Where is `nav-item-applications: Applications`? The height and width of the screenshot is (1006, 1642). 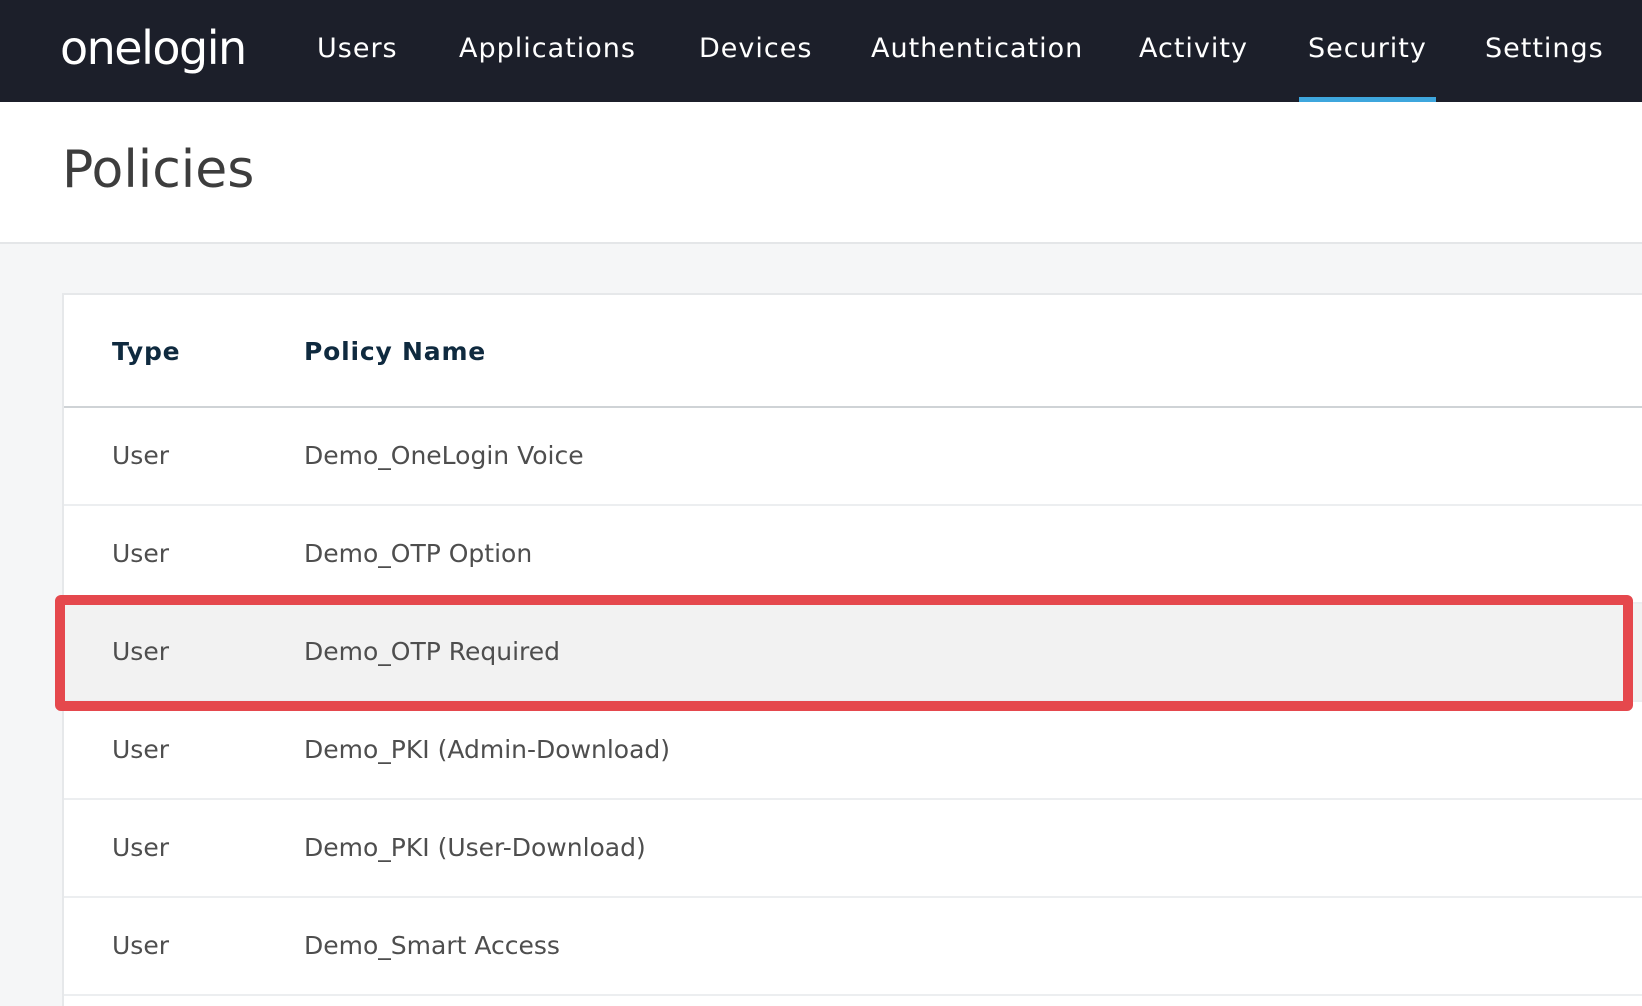
nav-item-applications: Applications is located at coordinates (547, 51).